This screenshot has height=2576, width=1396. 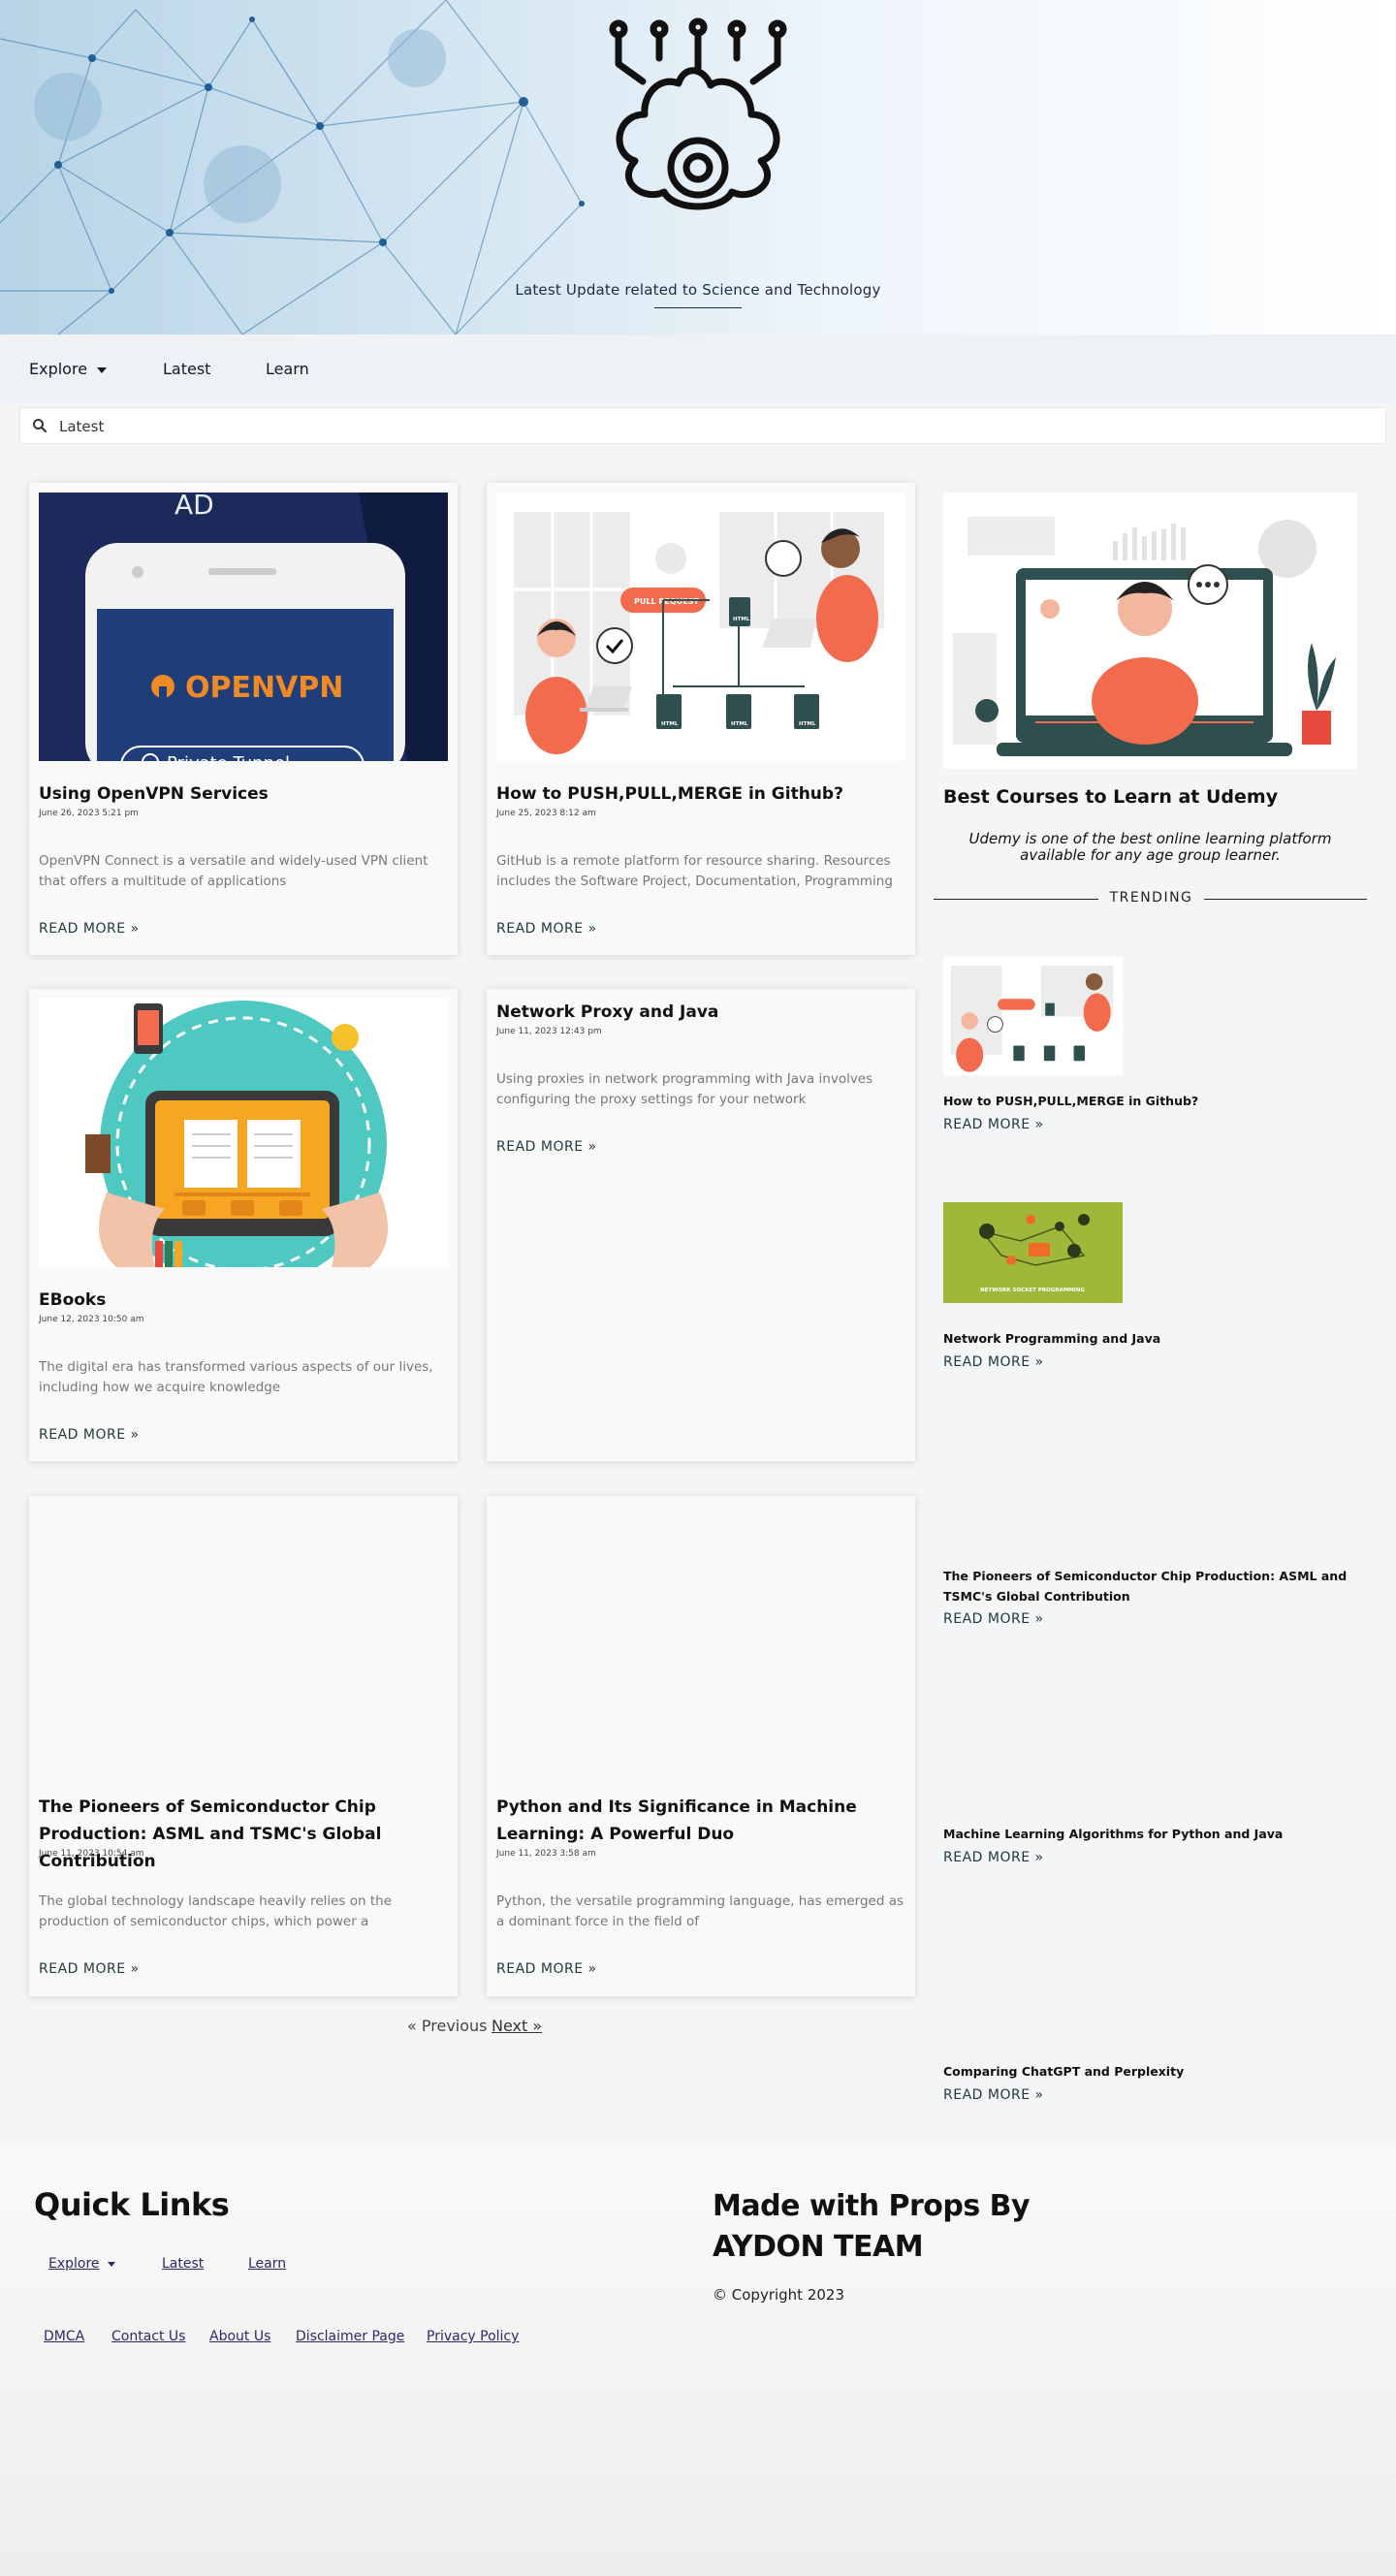 What do you see at coordinates (549, 1031) in the screenshot?
I see `post-date: June 11, 2023 12:43 pm` at bounding box center [549, 1031].